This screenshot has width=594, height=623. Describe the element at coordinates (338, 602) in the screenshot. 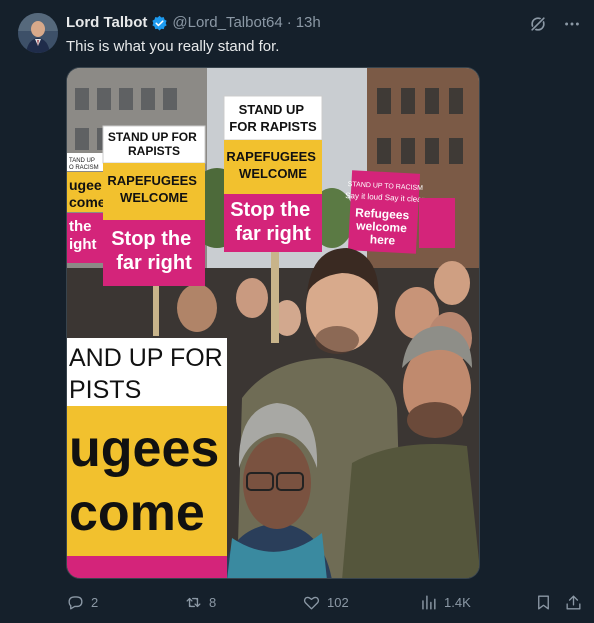

I see `like-count: 102` at that location.